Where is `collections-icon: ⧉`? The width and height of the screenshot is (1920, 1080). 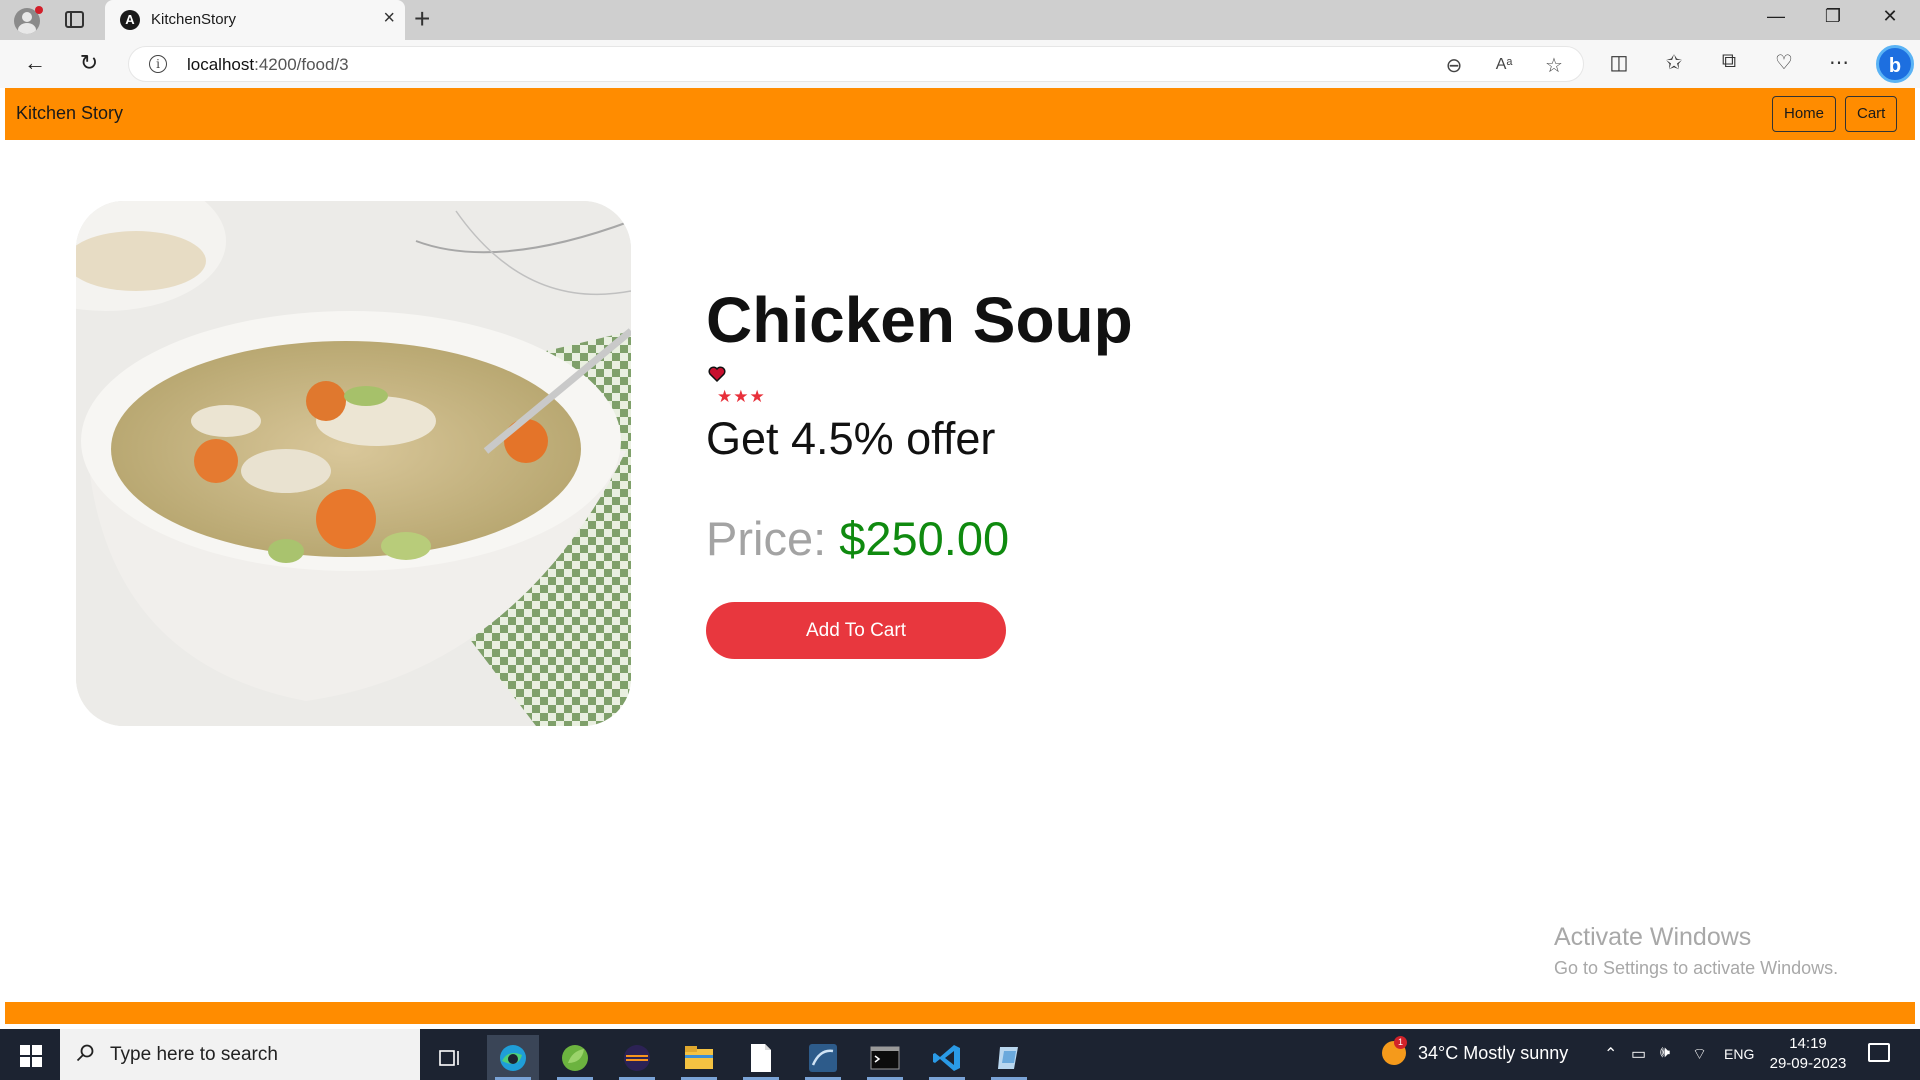 collections-icon: ⧉ is located at coordinates (1729, 61).